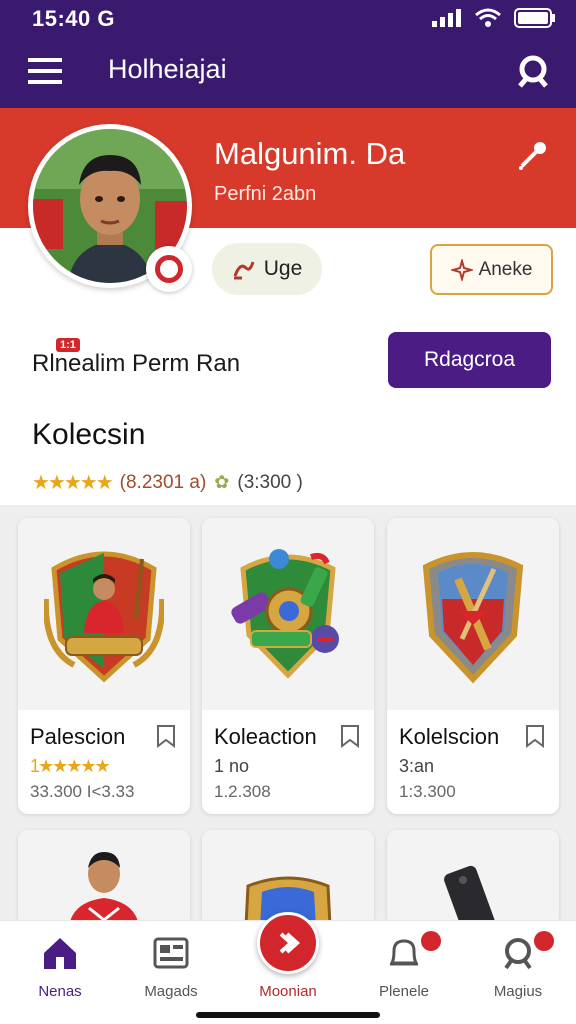 Image resolution: width=576 pixels, height=1024 pixels. What do you see at coordinates (310, 153) in the screenshot?
I see `profile-name: Malgunim. Da` at bounding box center [310, 153].